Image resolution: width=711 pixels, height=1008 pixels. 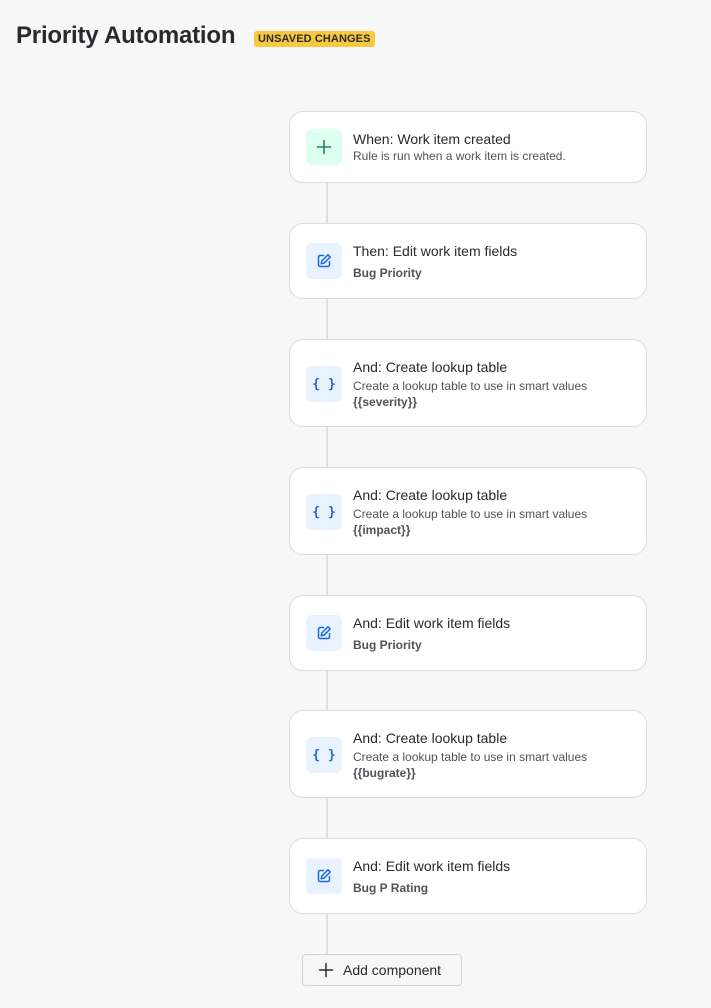 I want to click on page-title: Priority Automation, so click(x=126, y=35).